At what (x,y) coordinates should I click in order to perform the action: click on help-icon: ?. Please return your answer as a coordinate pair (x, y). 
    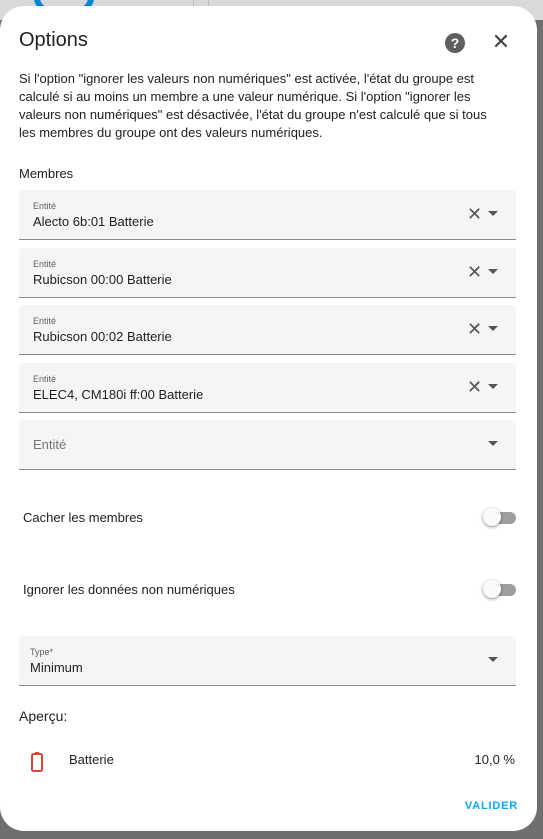
    Looking at the image, I should click on (455, 43).